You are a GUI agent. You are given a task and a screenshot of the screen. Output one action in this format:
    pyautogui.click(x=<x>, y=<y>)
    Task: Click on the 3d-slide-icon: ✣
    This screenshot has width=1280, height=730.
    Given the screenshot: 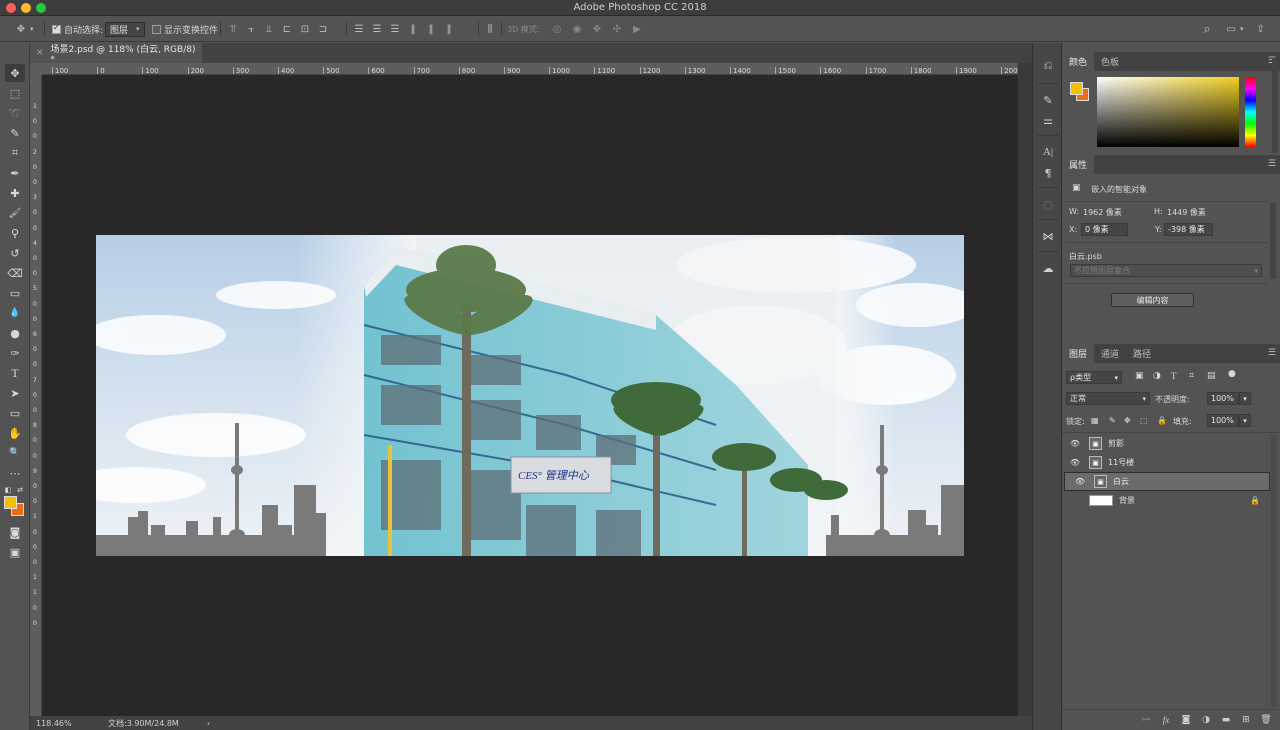 What is the action you would take?
    pyautogui.click(x=617, y=29)
    